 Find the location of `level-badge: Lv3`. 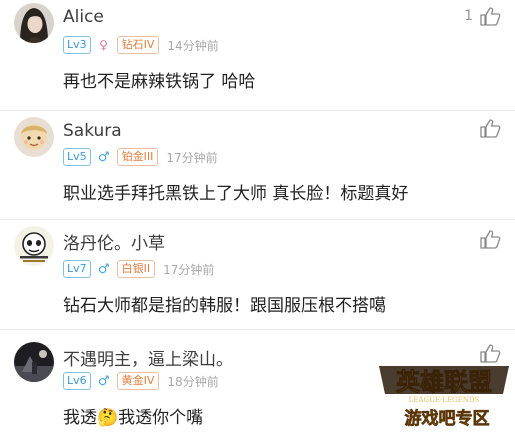

level-badge: Lv3 is located at coordinates (77, 45).